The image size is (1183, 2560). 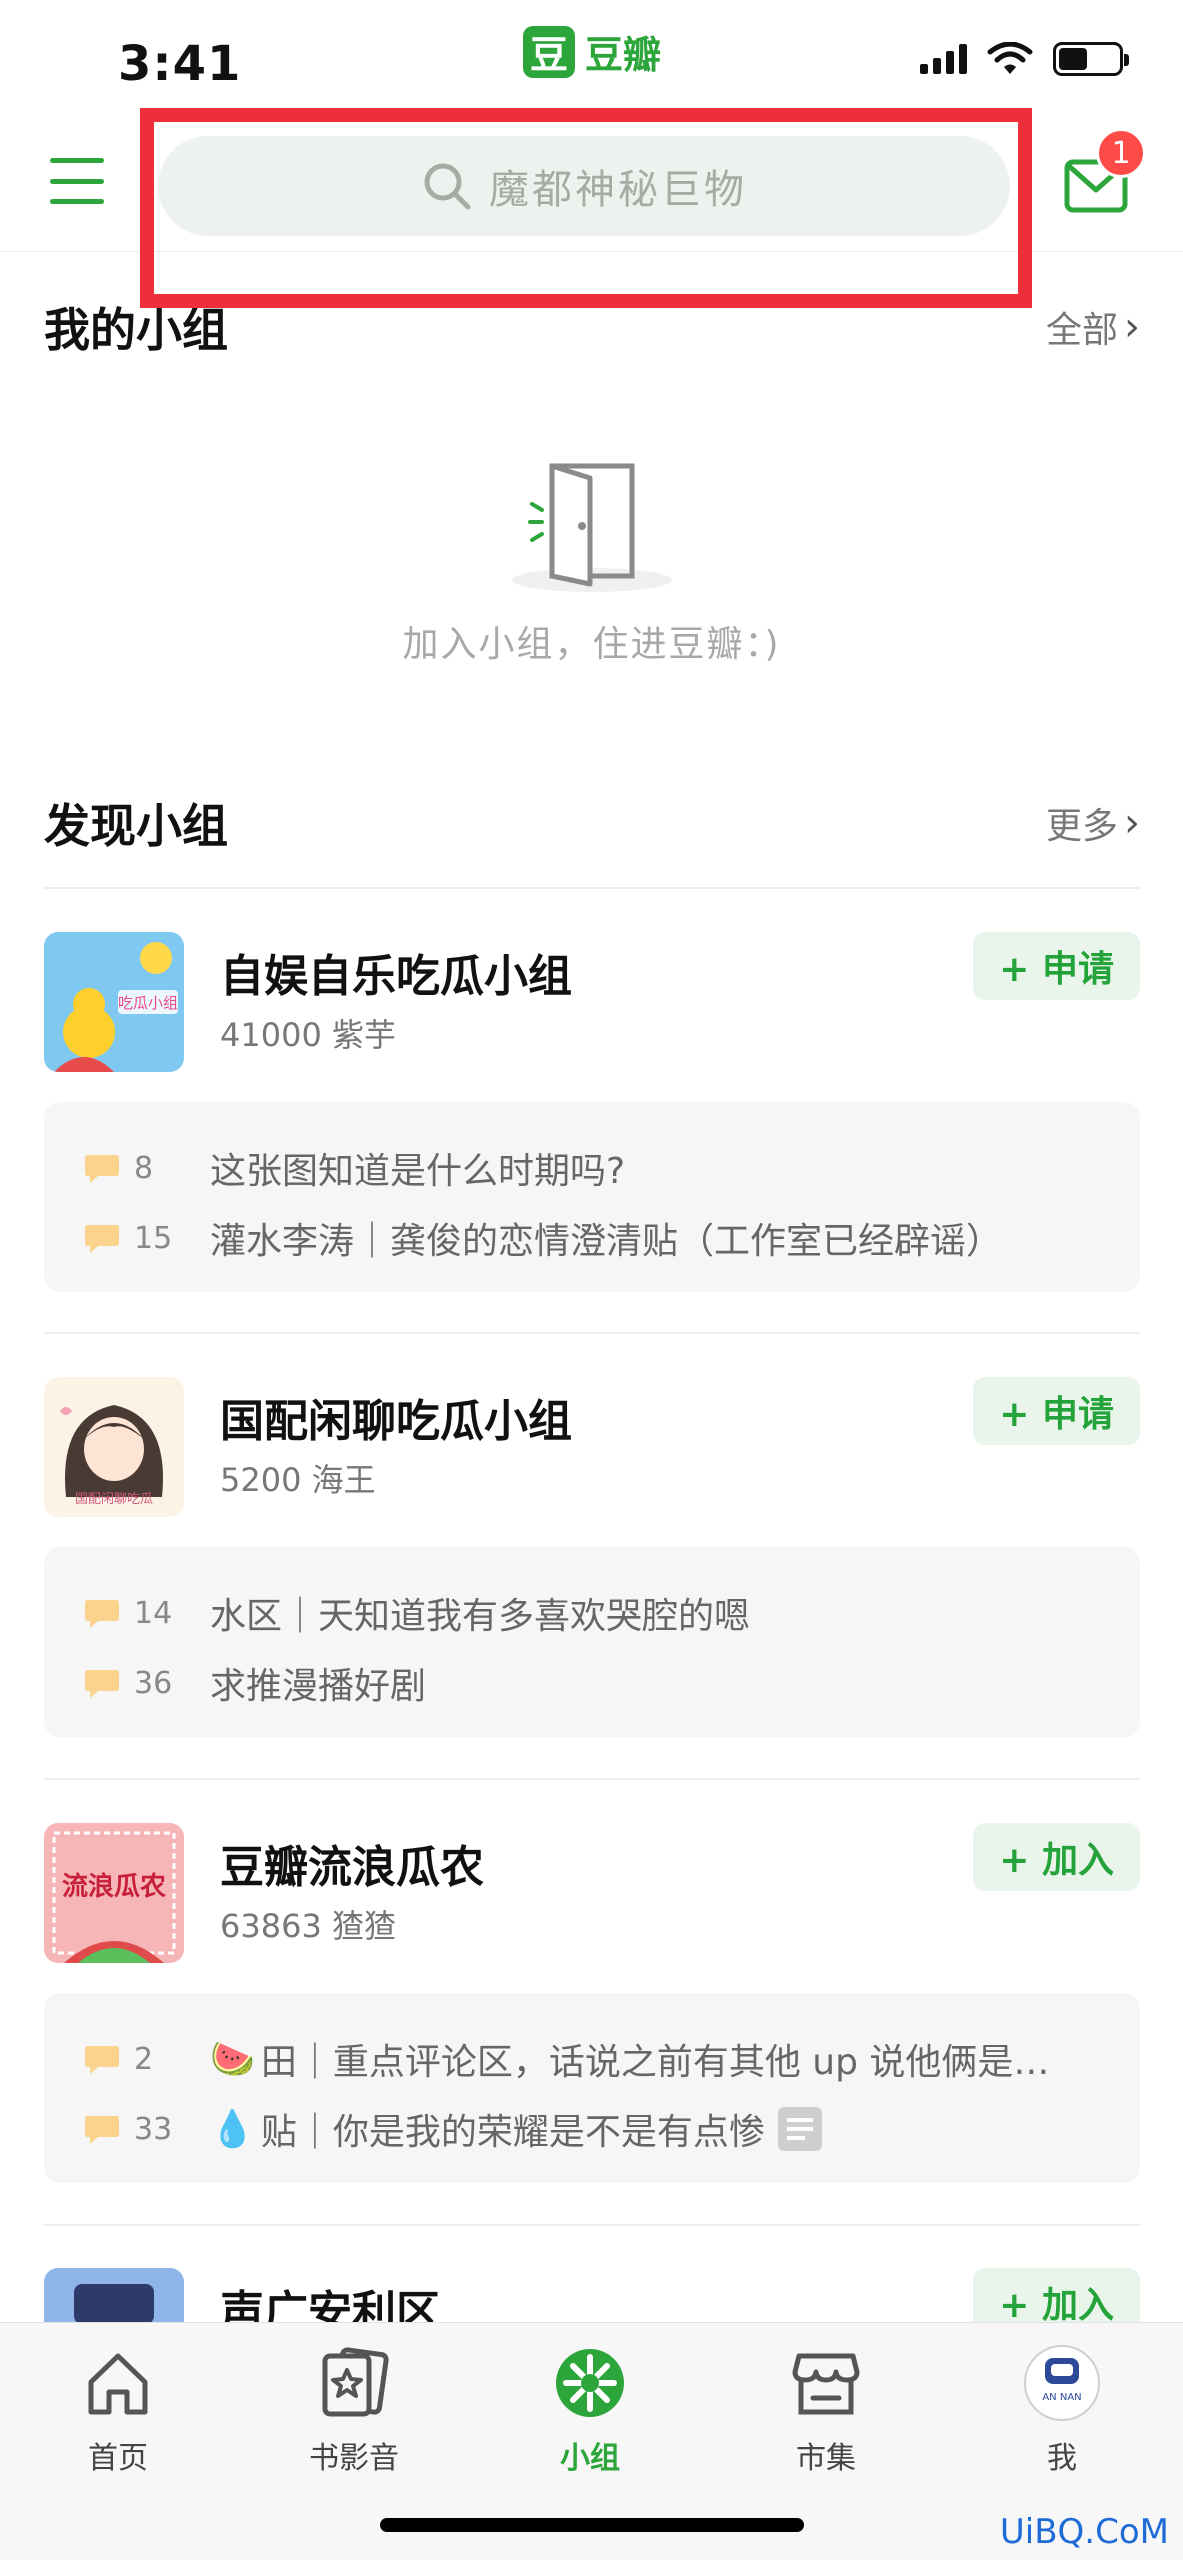 What do you see at coordinates (606, 1241) in the screenshot?
I see `topic-title: 灌水李涛｜龚俊的恋情澄清贴（工作室已经辟谣）` at bounding box center [606, 1241].